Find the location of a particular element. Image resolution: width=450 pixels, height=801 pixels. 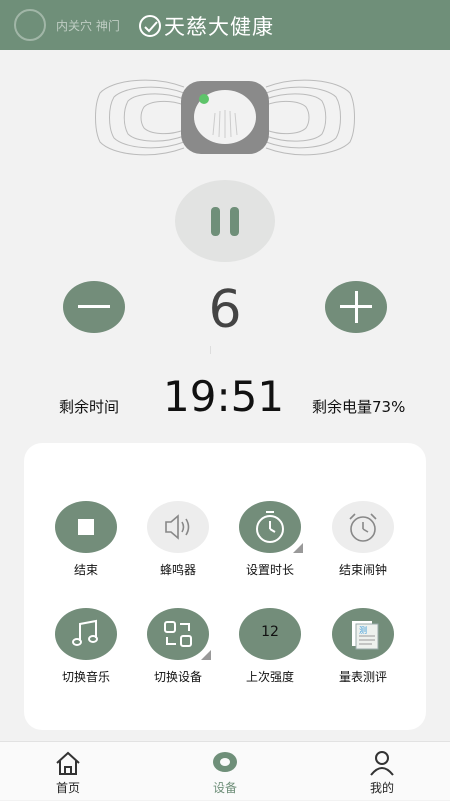

music-note-icon is located at coordinates (85, 632).